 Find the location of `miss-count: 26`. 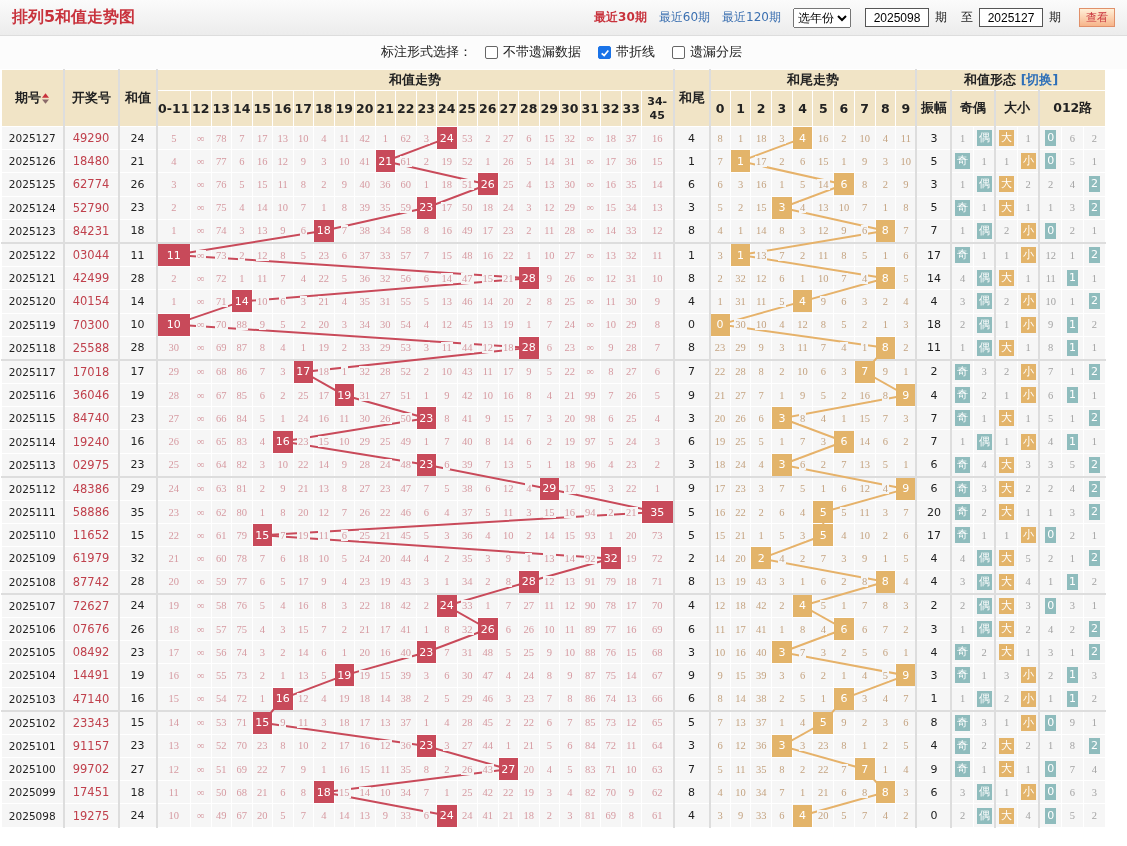

miss-count: 26 is located at coordinates (508, 161).